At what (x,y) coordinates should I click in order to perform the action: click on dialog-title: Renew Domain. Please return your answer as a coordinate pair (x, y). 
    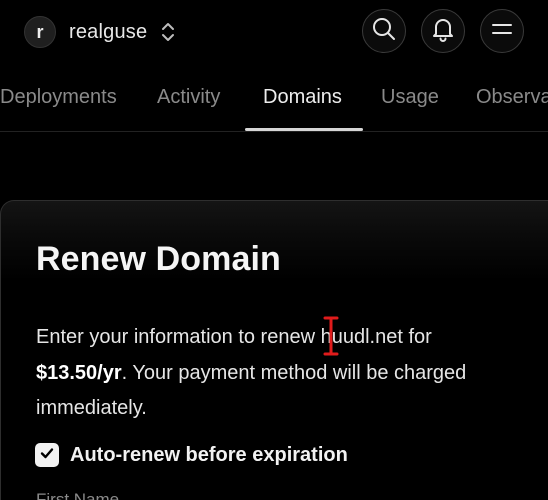
    Looking at the image, I should click on (158, 259).